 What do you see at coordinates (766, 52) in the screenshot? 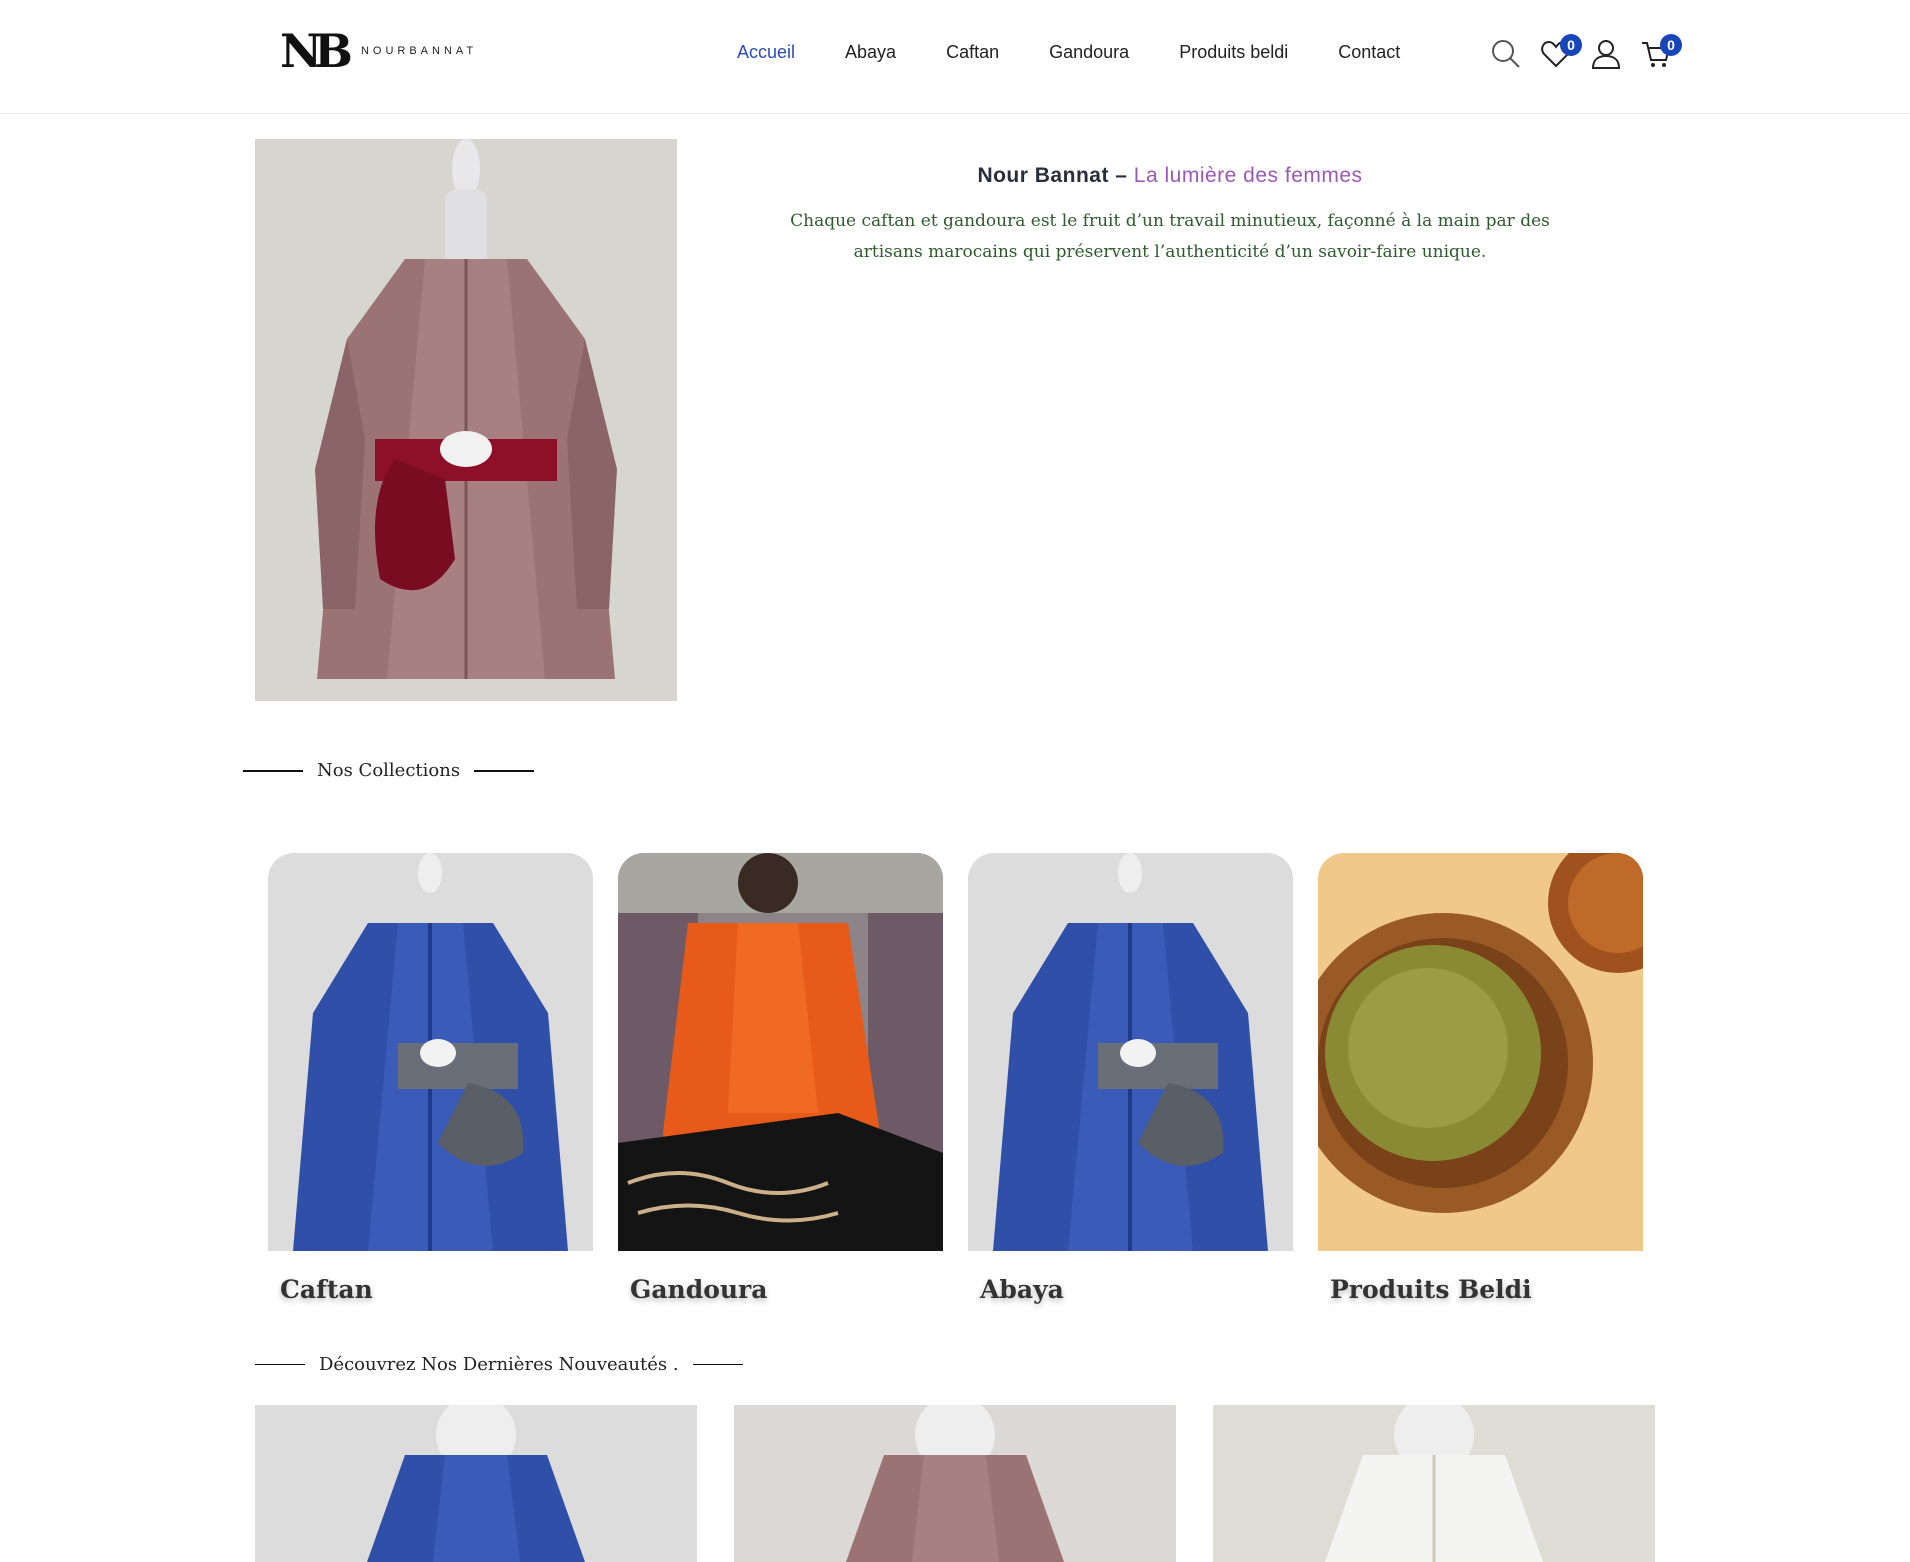
I see `nav-accueil: Accueil` at bounding box center [766, 52].